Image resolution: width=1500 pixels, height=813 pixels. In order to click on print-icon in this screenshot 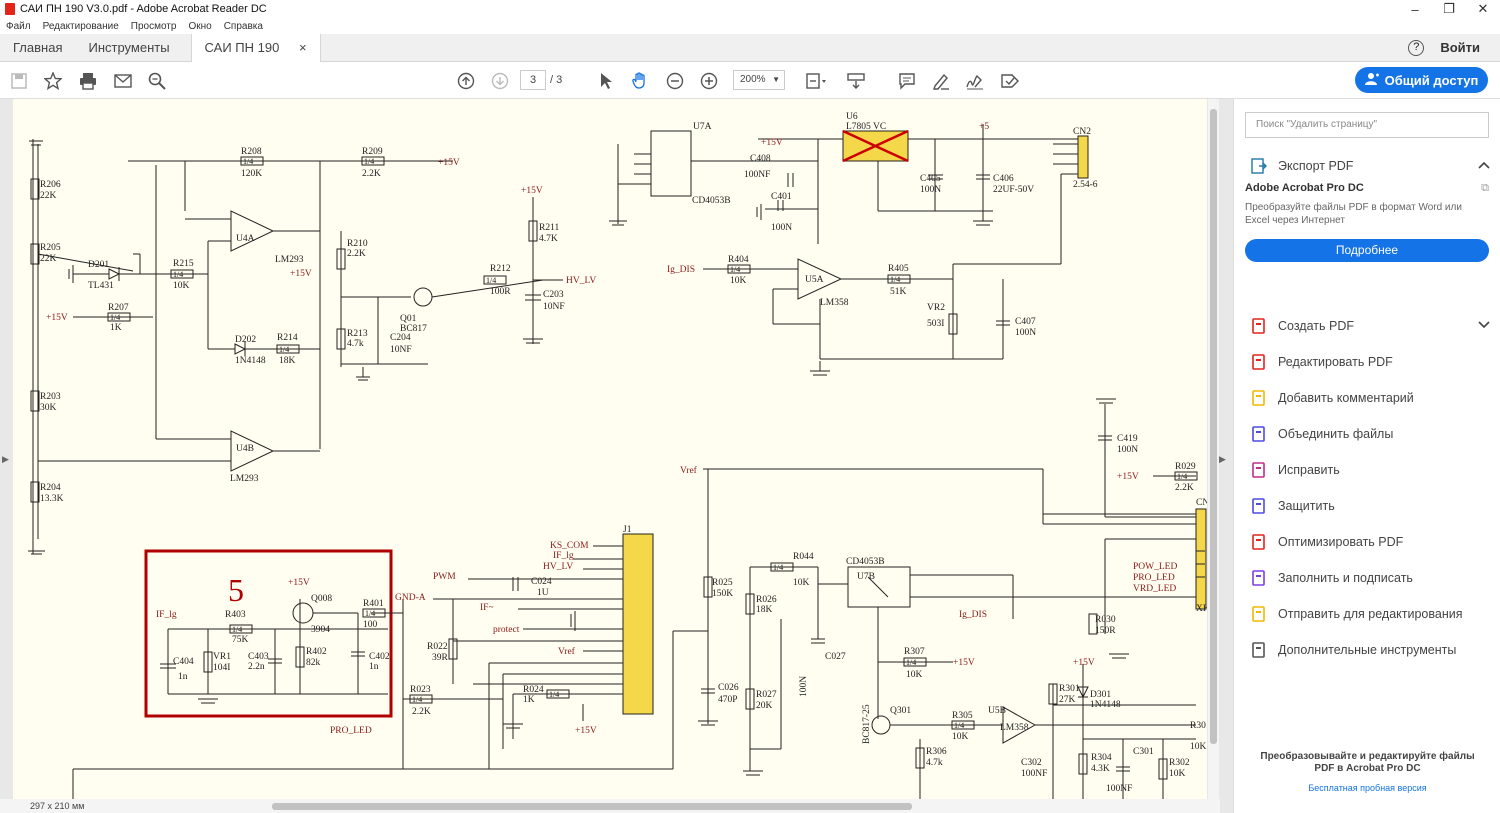, I will do `click(88, 81)`.